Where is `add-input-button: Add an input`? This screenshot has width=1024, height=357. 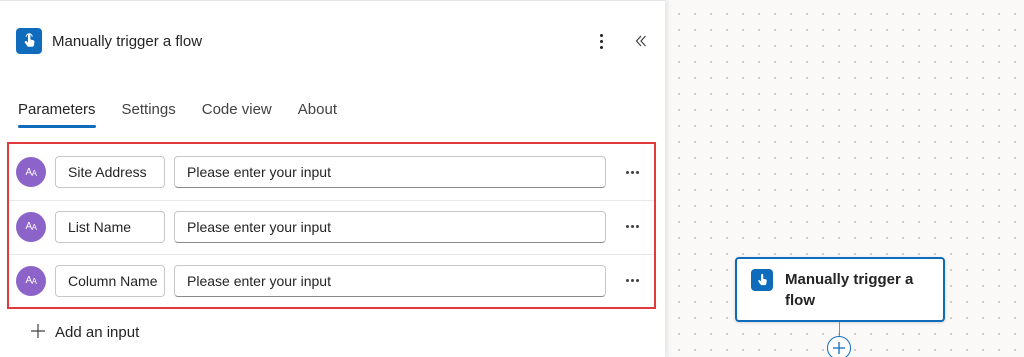
add-input-button: Add an input is located at coordinates (84, 332).